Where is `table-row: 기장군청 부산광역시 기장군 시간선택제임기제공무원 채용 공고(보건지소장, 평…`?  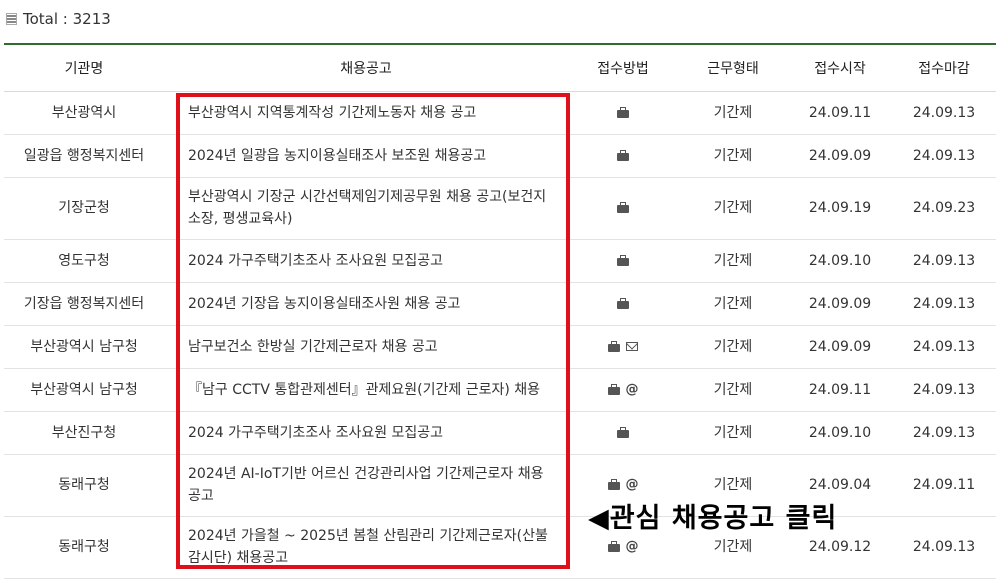
table-row: 기장군청 부산광역시 기장군 시간선택제임기제공무원 채용 공고(보건지소장, 평… is located at coordinates (500, 208).